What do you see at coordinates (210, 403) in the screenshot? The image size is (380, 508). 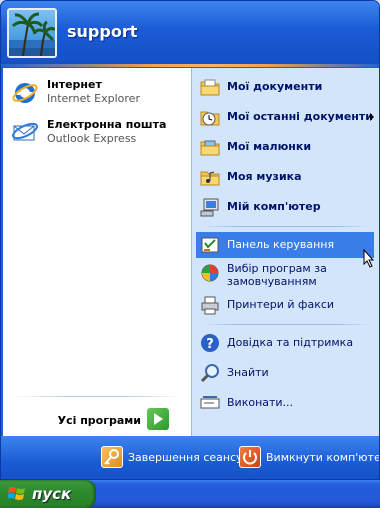 I see `run-icon` at bounding box center [210, 403].